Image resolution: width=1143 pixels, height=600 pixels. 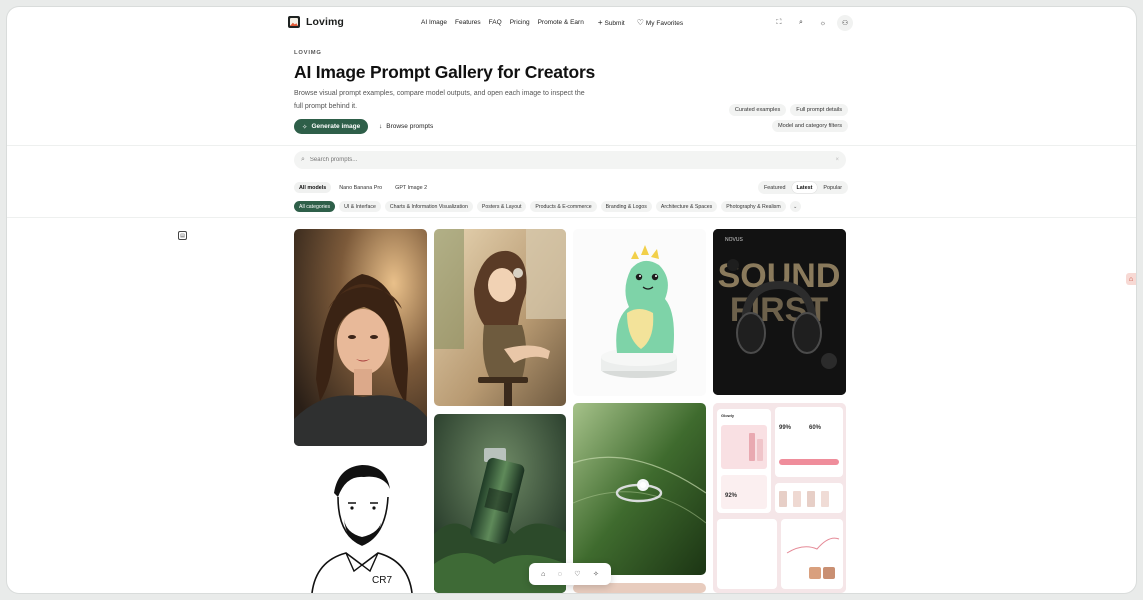 I want to click on headphones-poster-image: NOVUS SOUND FIRST, so click(x=779, y=312).